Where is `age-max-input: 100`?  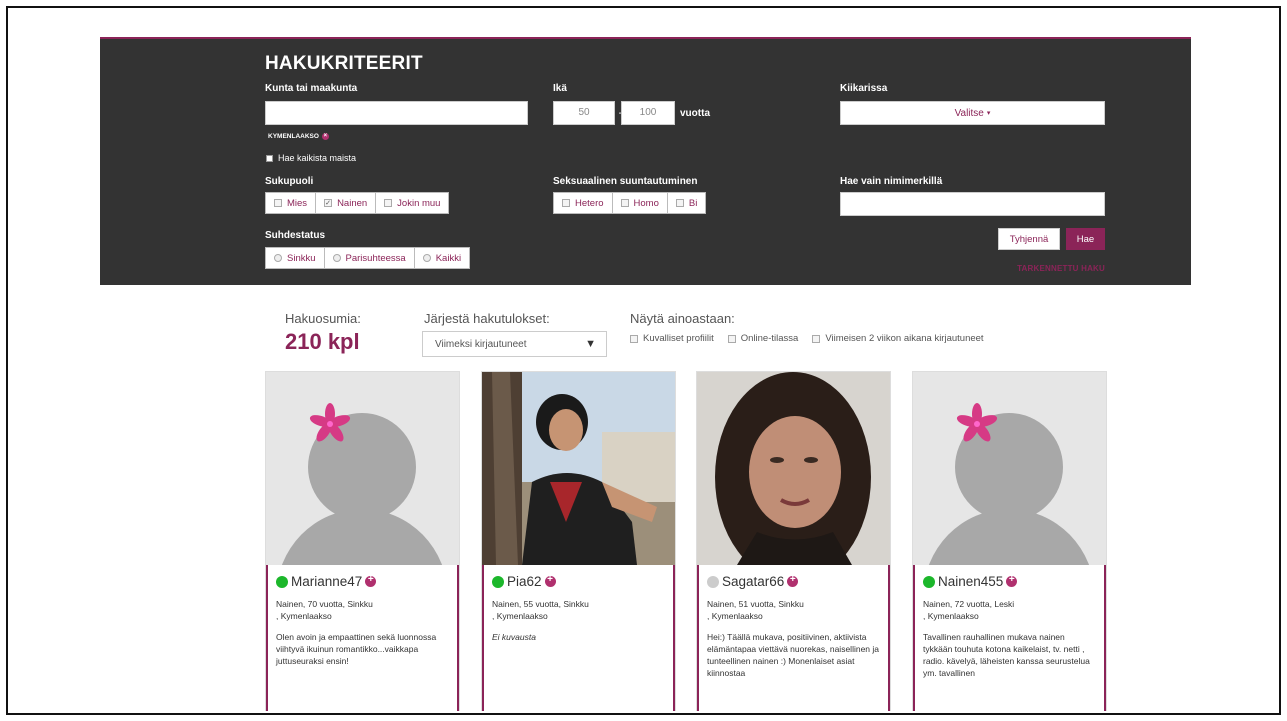
age-max-input: 100 is located at coordinates (648, 113).